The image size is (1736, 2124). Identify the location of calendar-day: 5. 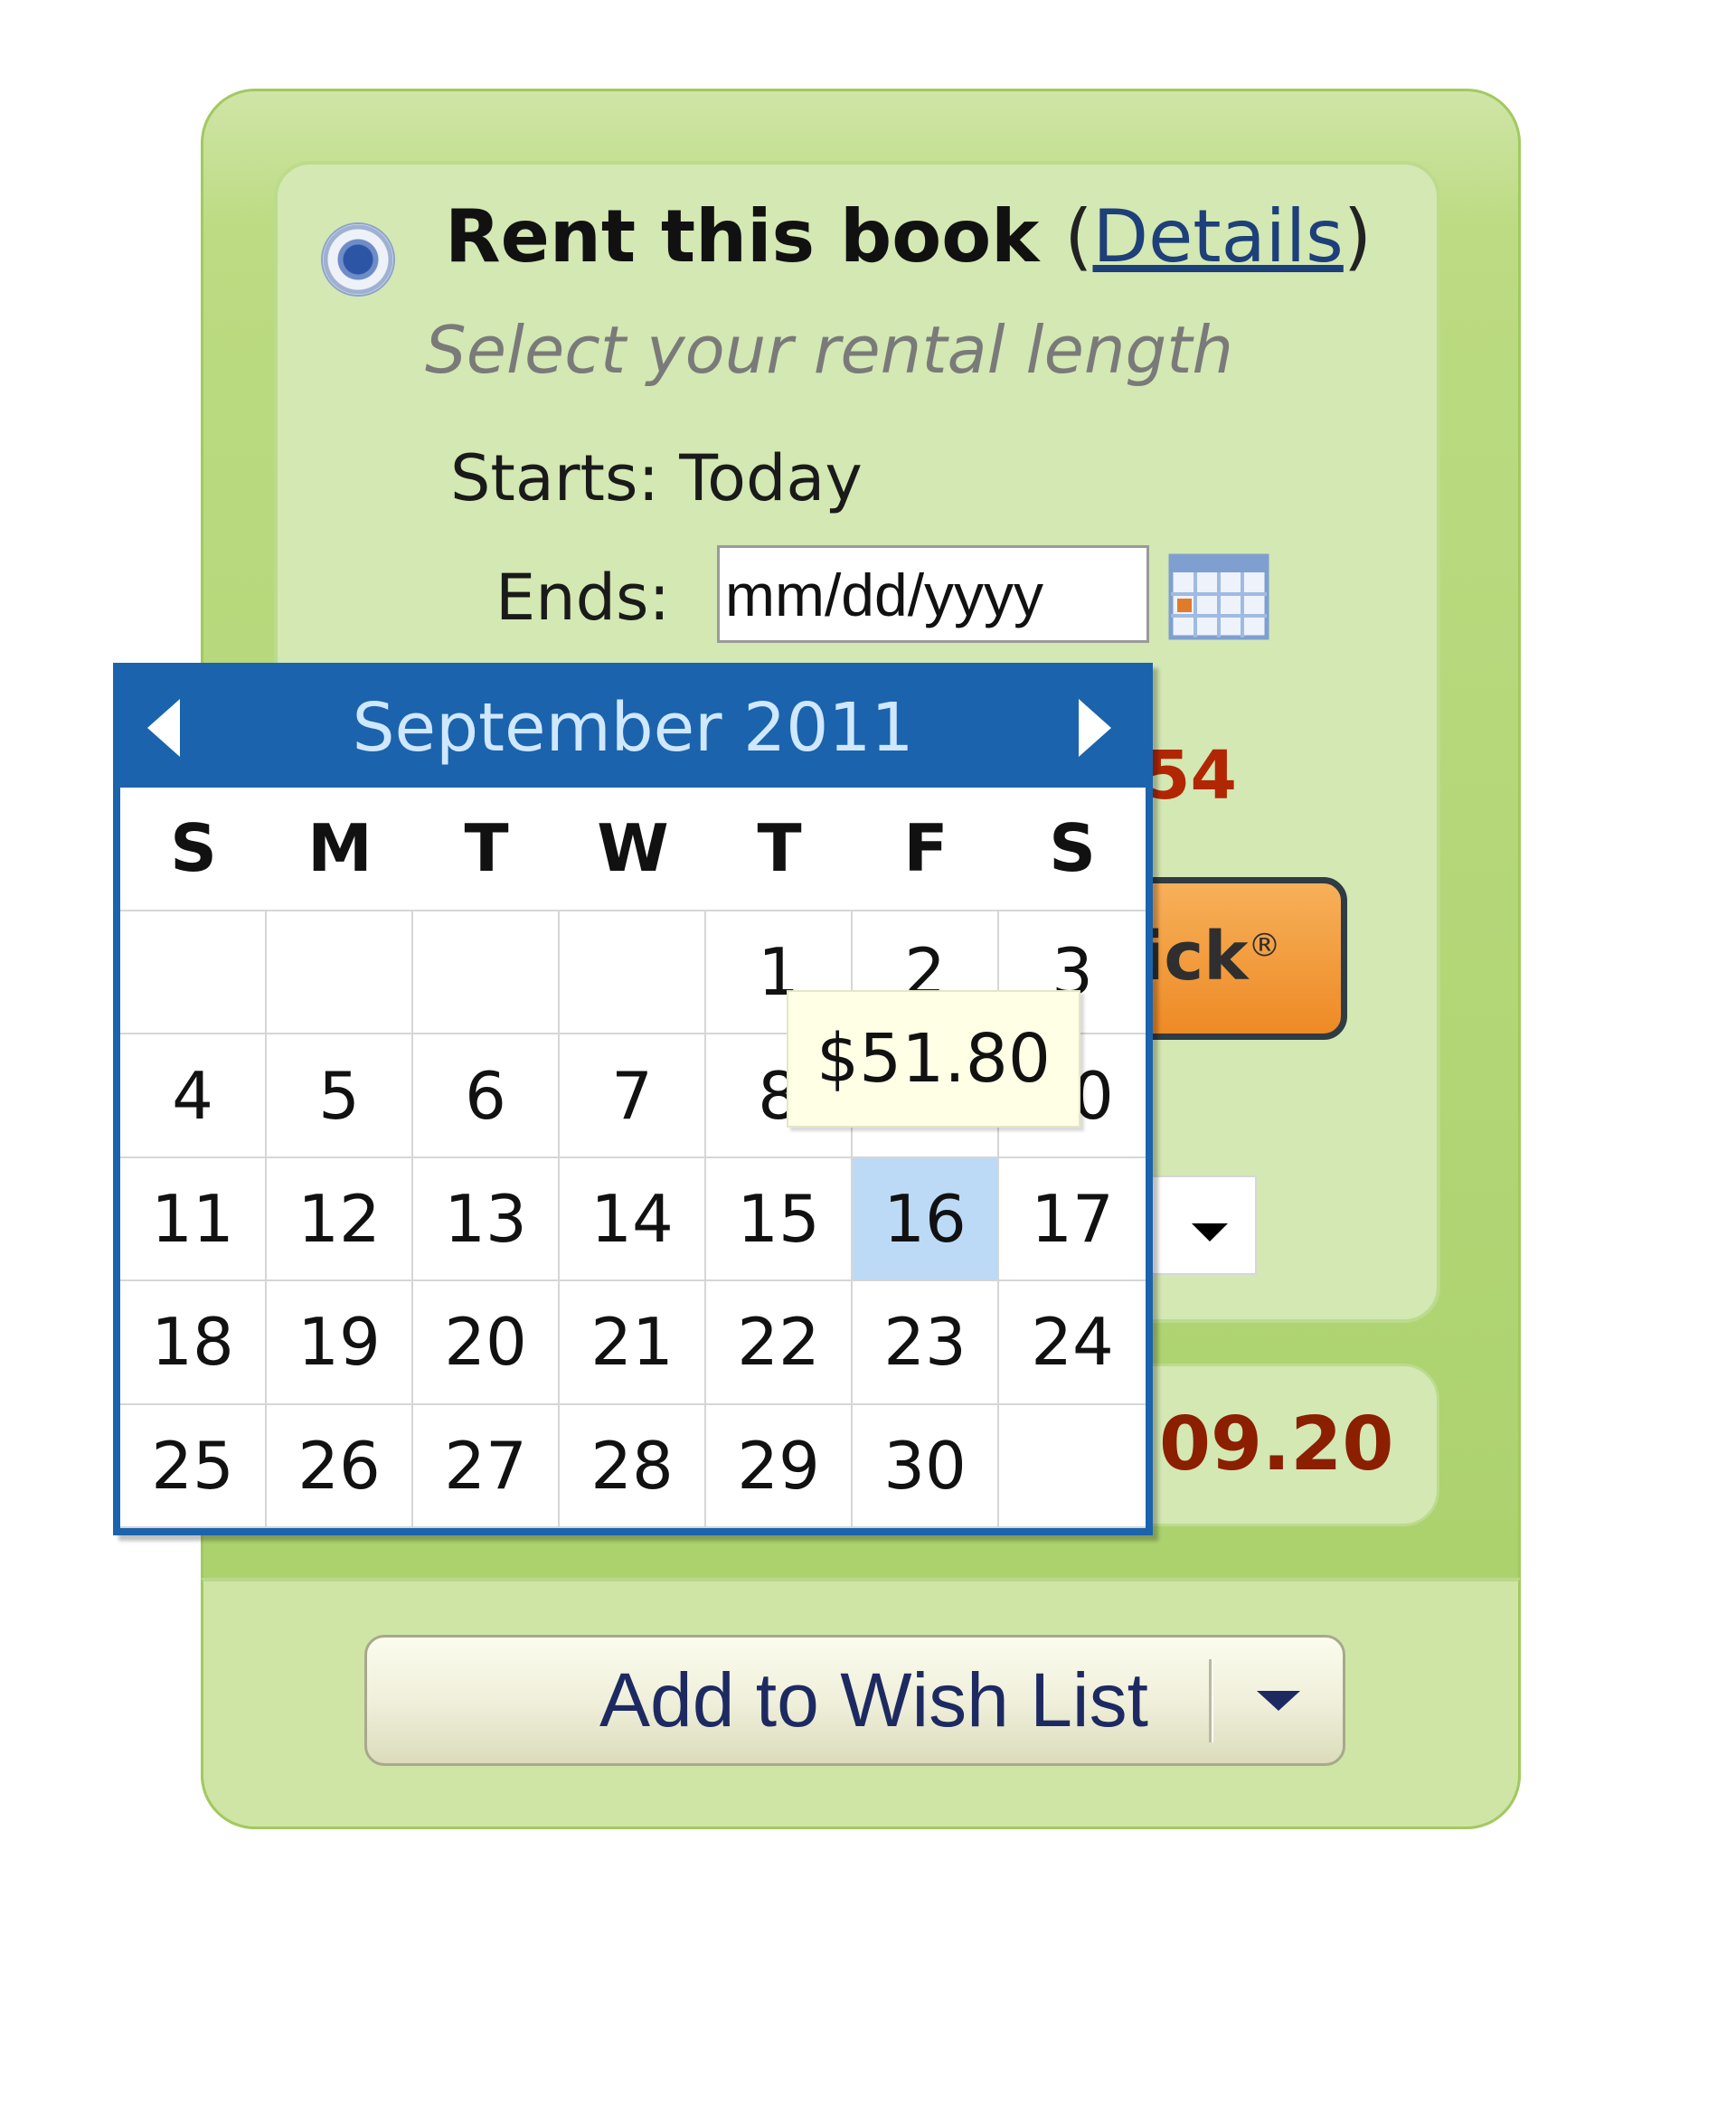
(340, 1096).